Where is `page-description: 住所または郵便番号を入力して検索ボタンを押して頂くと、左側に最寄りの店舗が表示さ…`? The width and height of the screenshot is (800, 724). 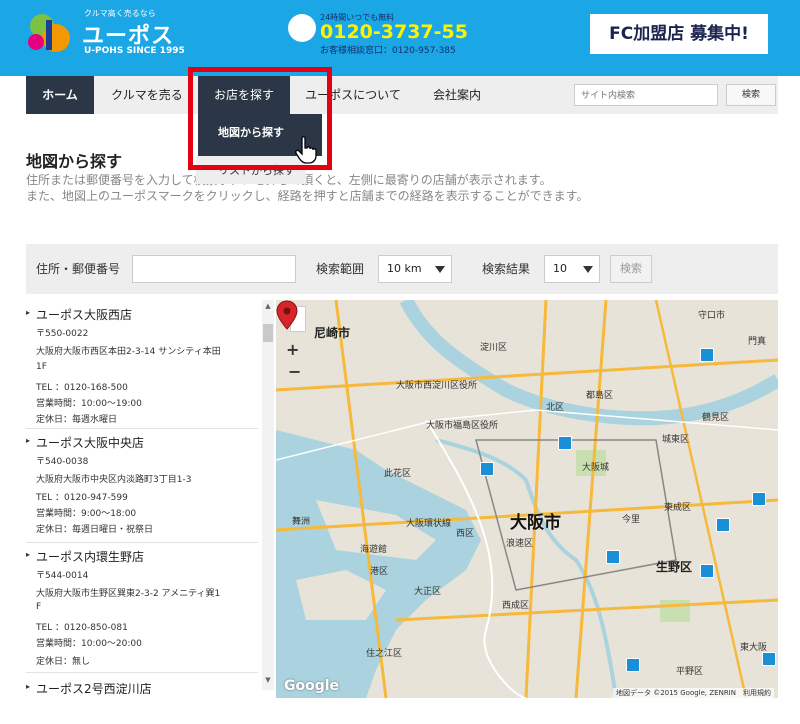 page-description: 住所または郵便番号を入力して検索ボタンを押して頂くと、左側に最寄りの店舗が表示さ… is located at coordinates (396, 188).